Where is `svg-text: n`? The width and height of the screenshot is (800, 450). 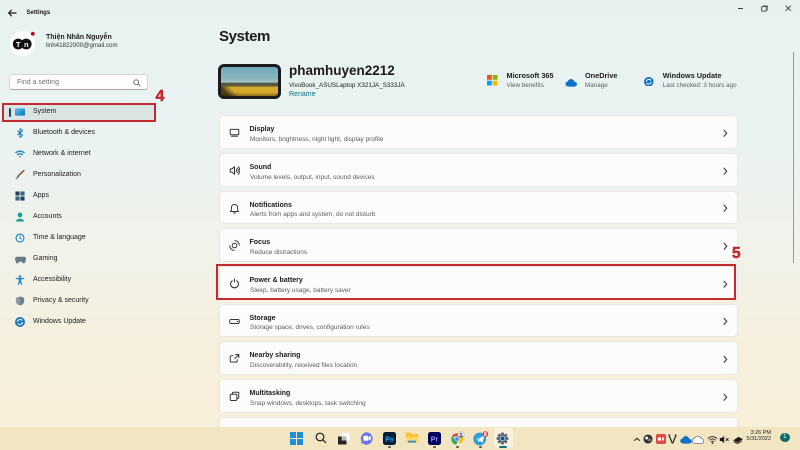 svg-text: n is located at coordinates (26, 44).